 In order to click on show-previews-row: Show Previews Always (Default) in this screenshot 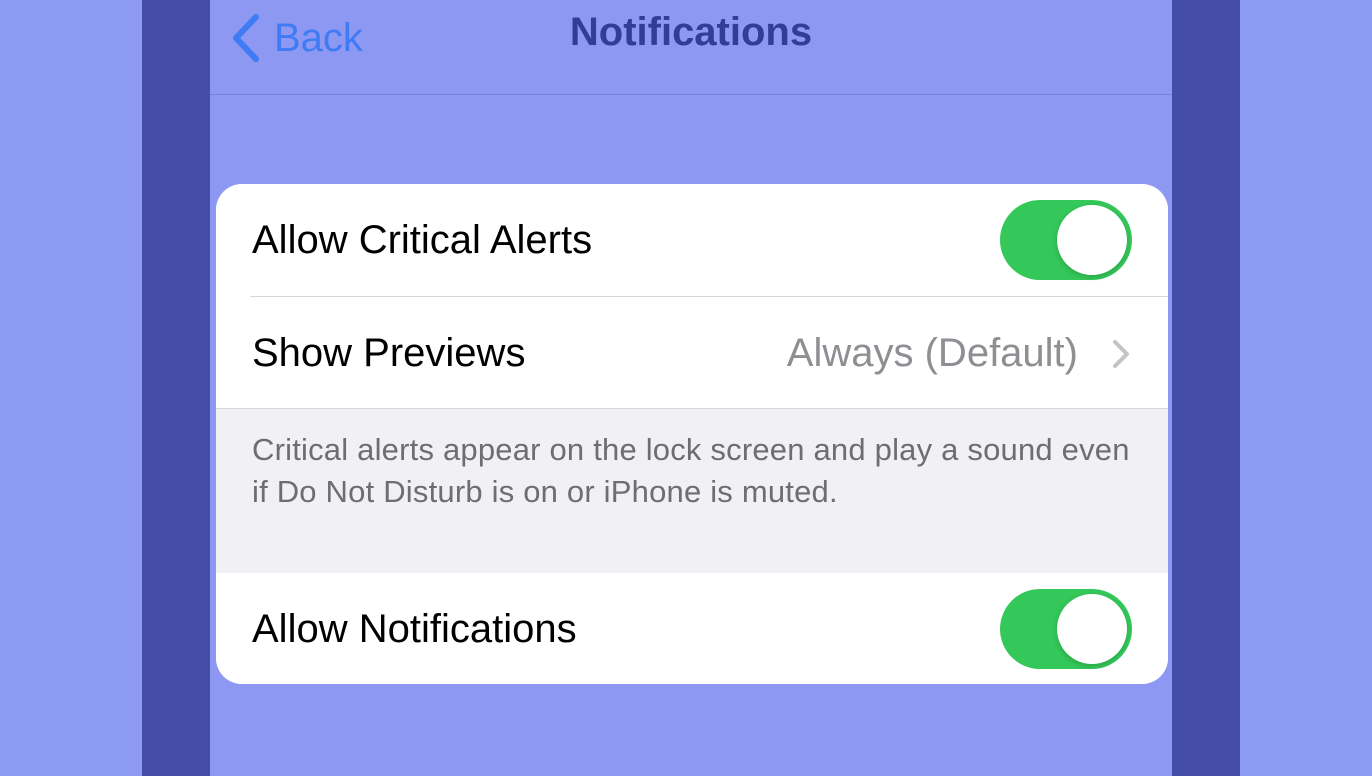, I will do `click(692, 353)`.